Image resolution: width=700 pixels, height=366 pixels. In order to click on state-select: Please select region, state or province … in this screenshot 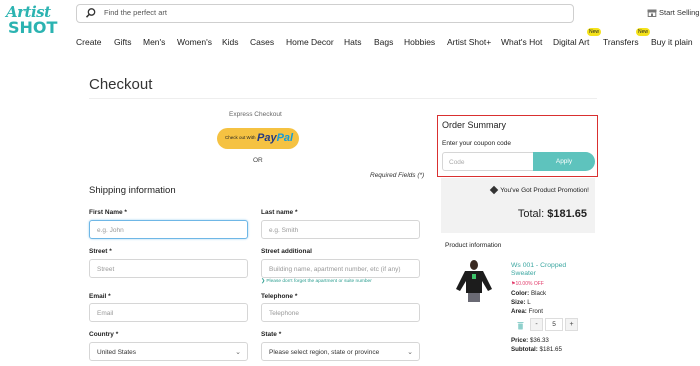, I will do `click(340, 351)`.